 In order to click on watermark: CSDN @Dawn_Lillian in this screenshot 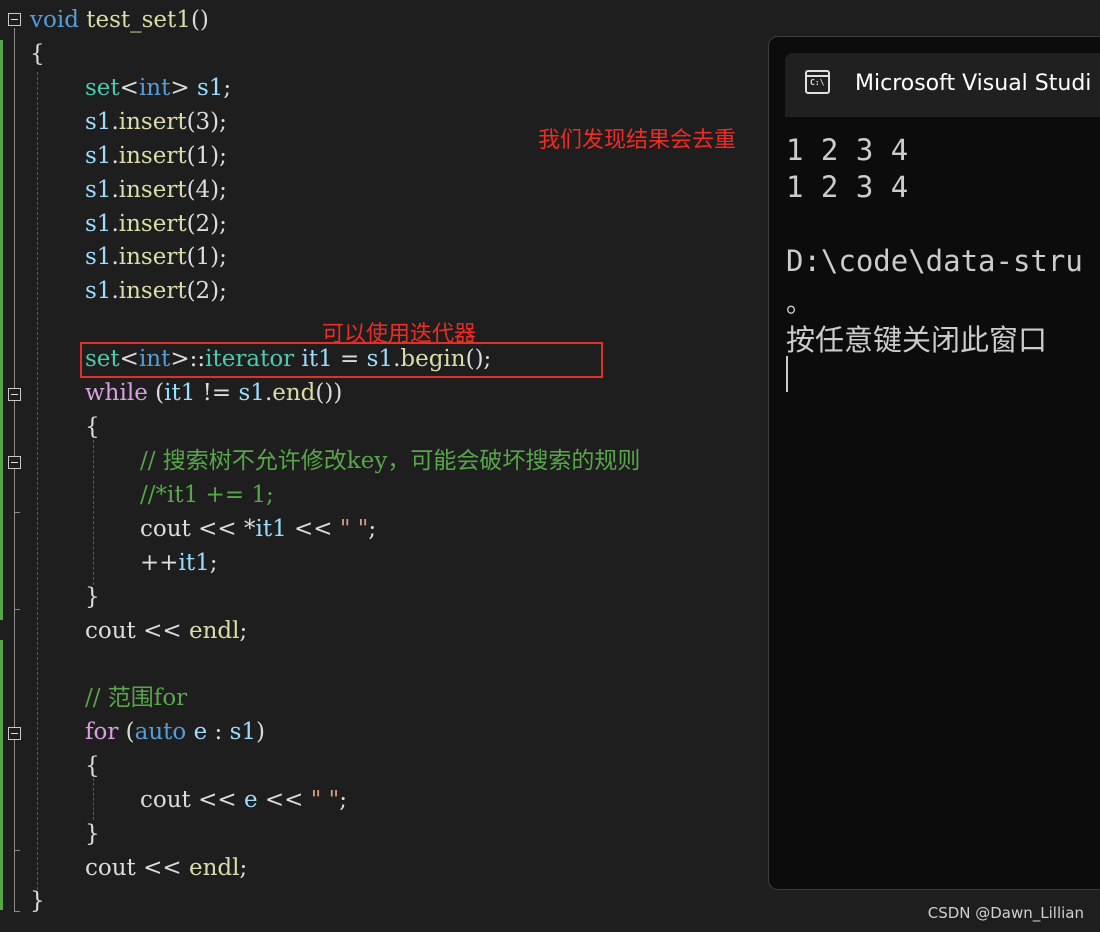, I will do `click(1005, 913)`.